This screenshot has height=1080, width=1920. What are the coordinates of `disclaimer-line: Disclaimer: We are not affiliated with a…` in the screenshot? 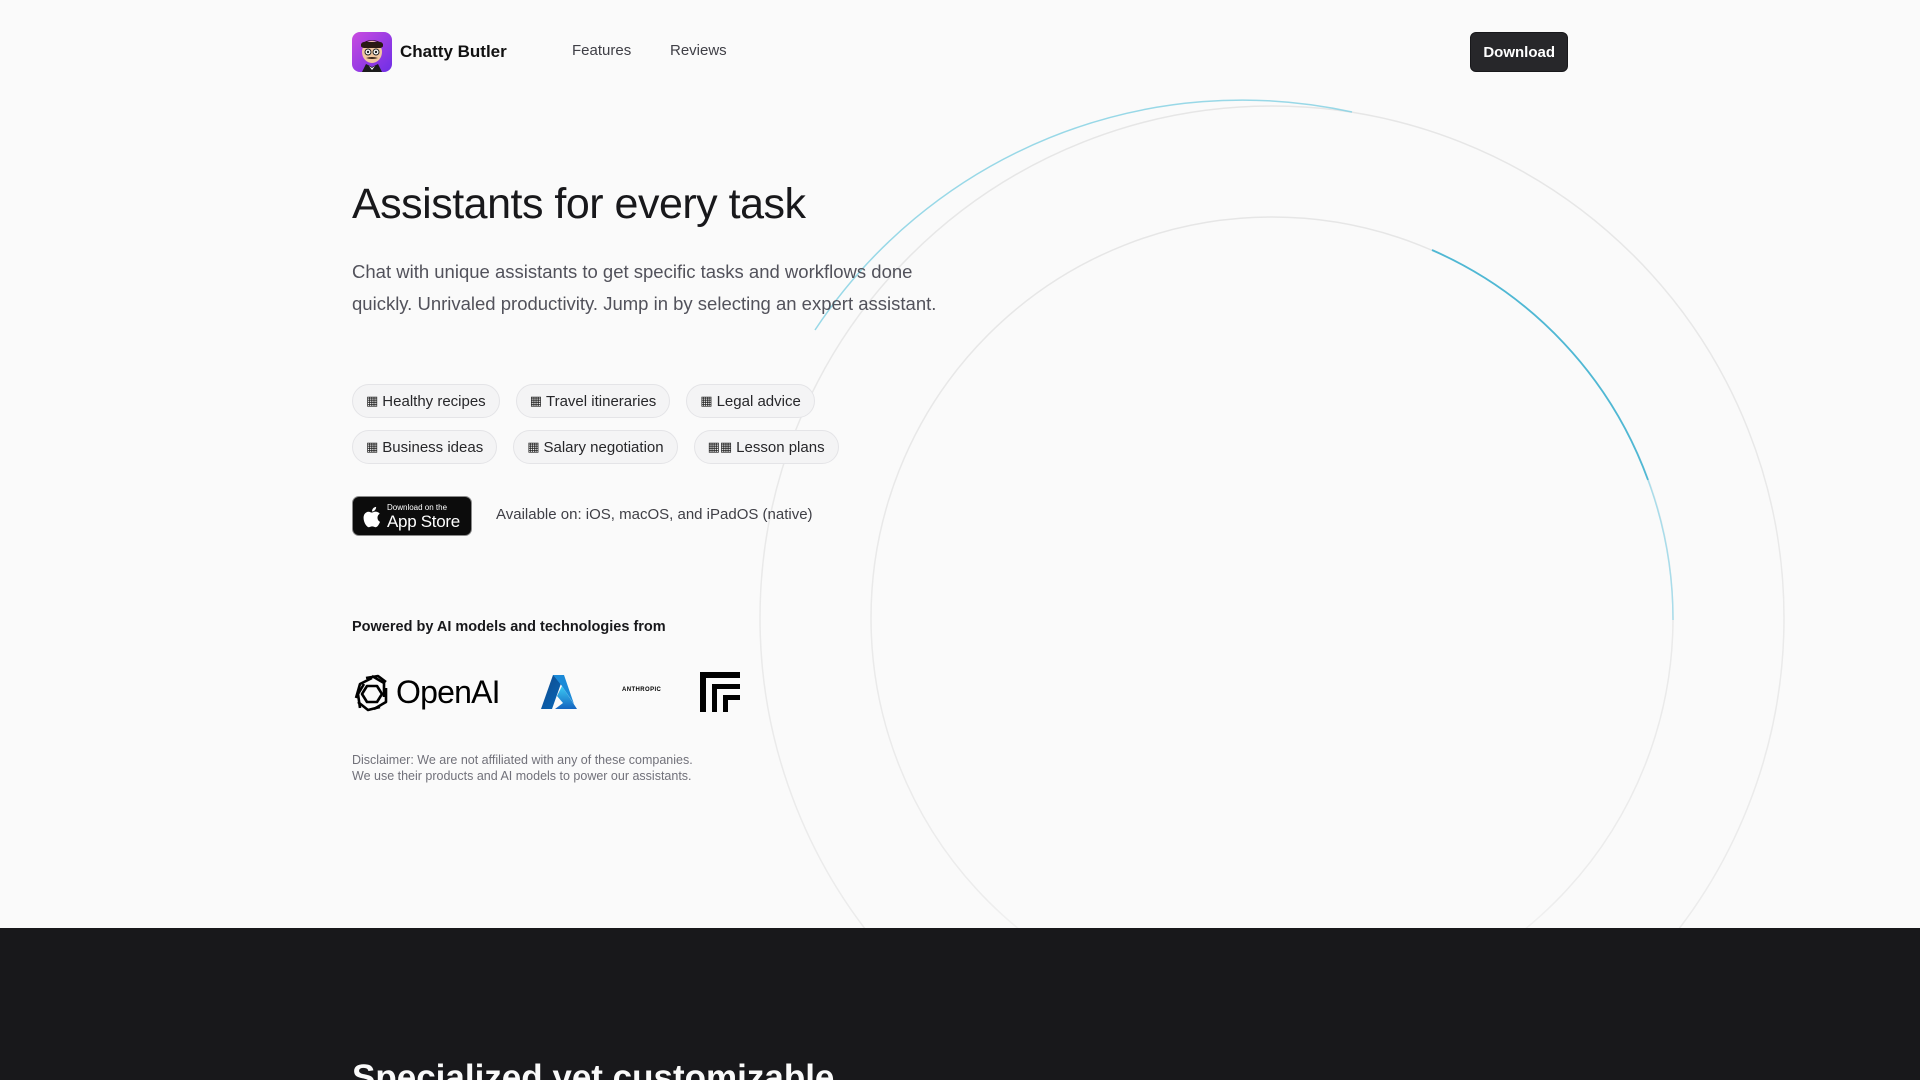 It's located at (522, 760).